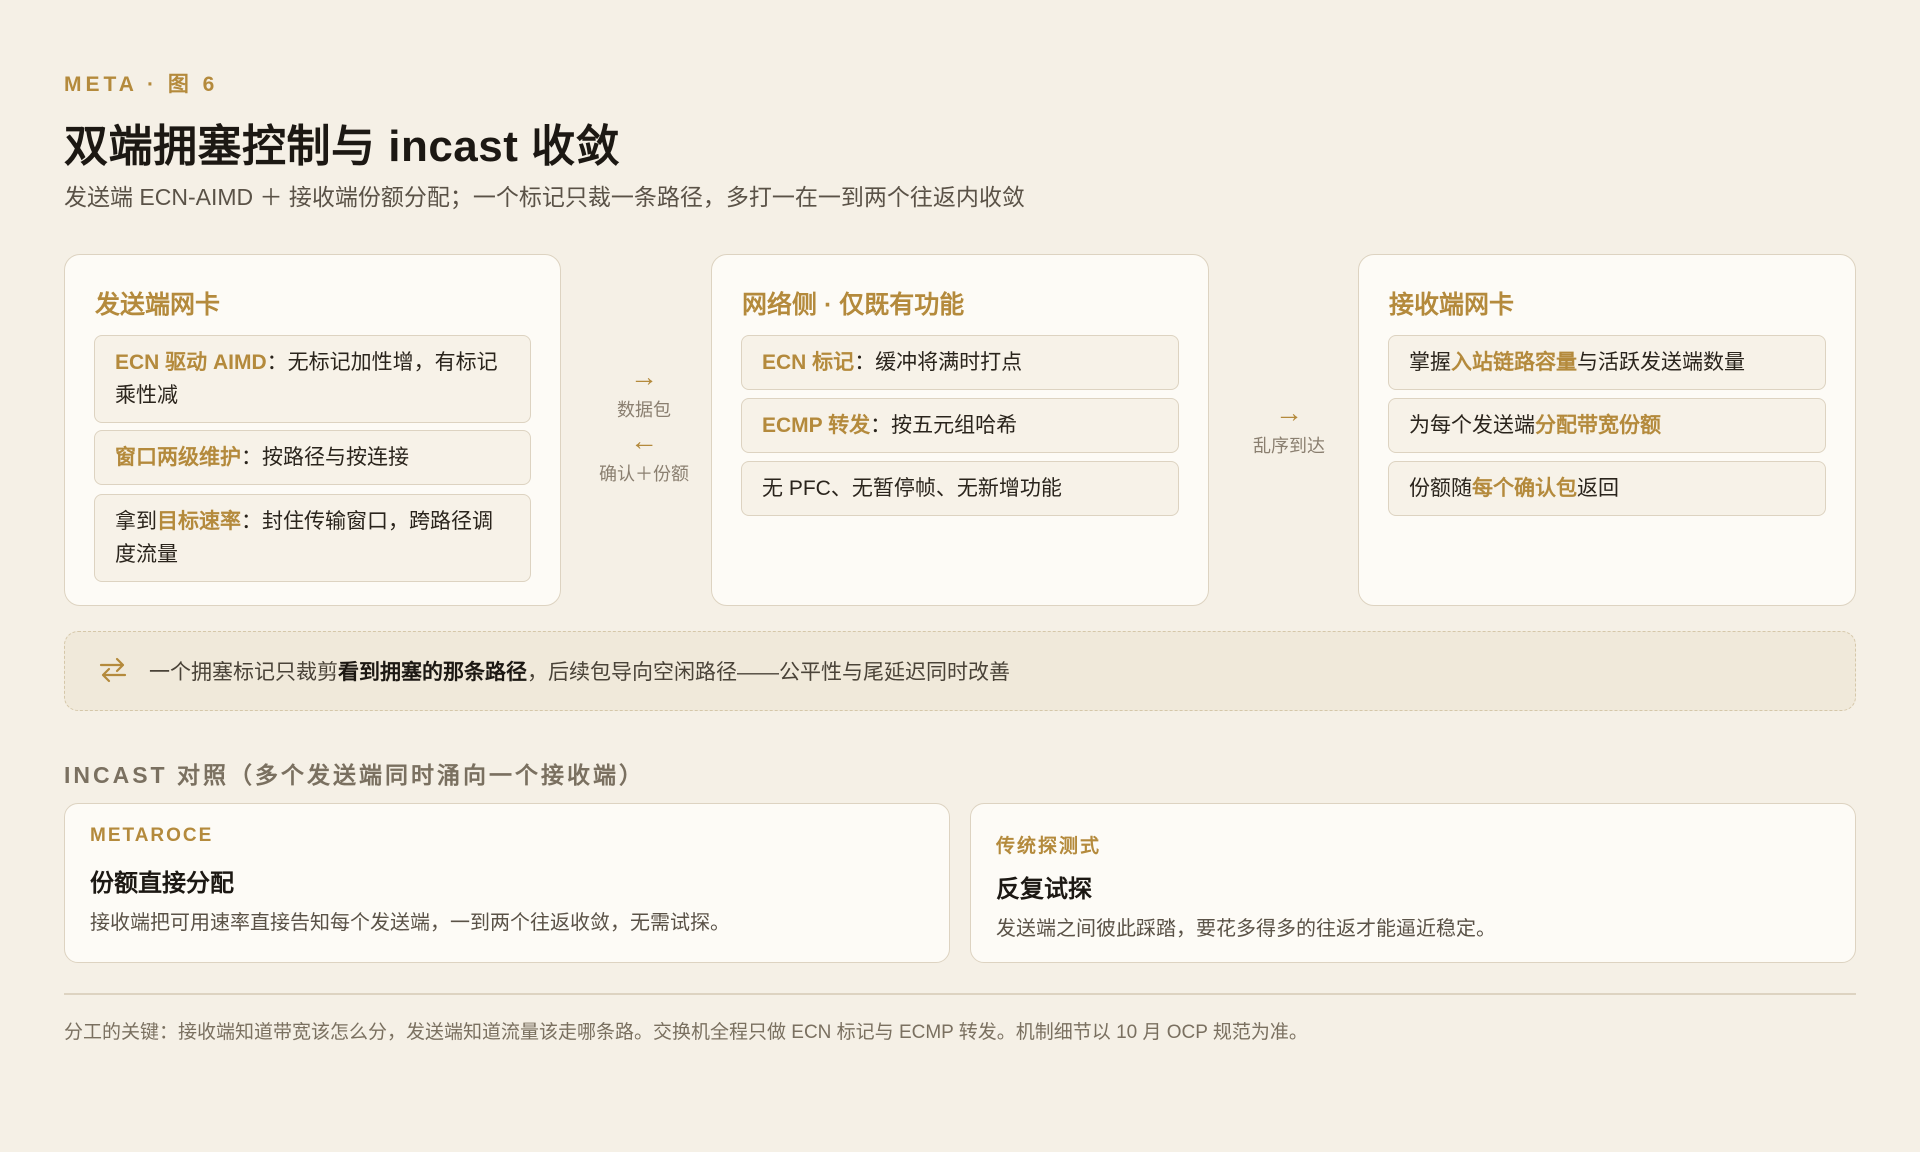 This screenshot has height=1152, width=1920. What do you see at coordinates (1514, 362) in the screenshot?
I see `item-highlight: 入站链路容量` at bounding box center [1514, 362].